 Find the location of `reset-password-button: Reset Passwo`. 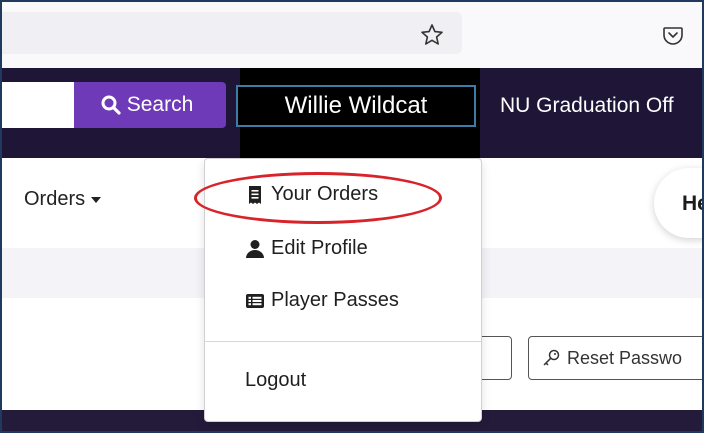

reset-password-button: Reset Passwo is located at coordinates (615, 358).